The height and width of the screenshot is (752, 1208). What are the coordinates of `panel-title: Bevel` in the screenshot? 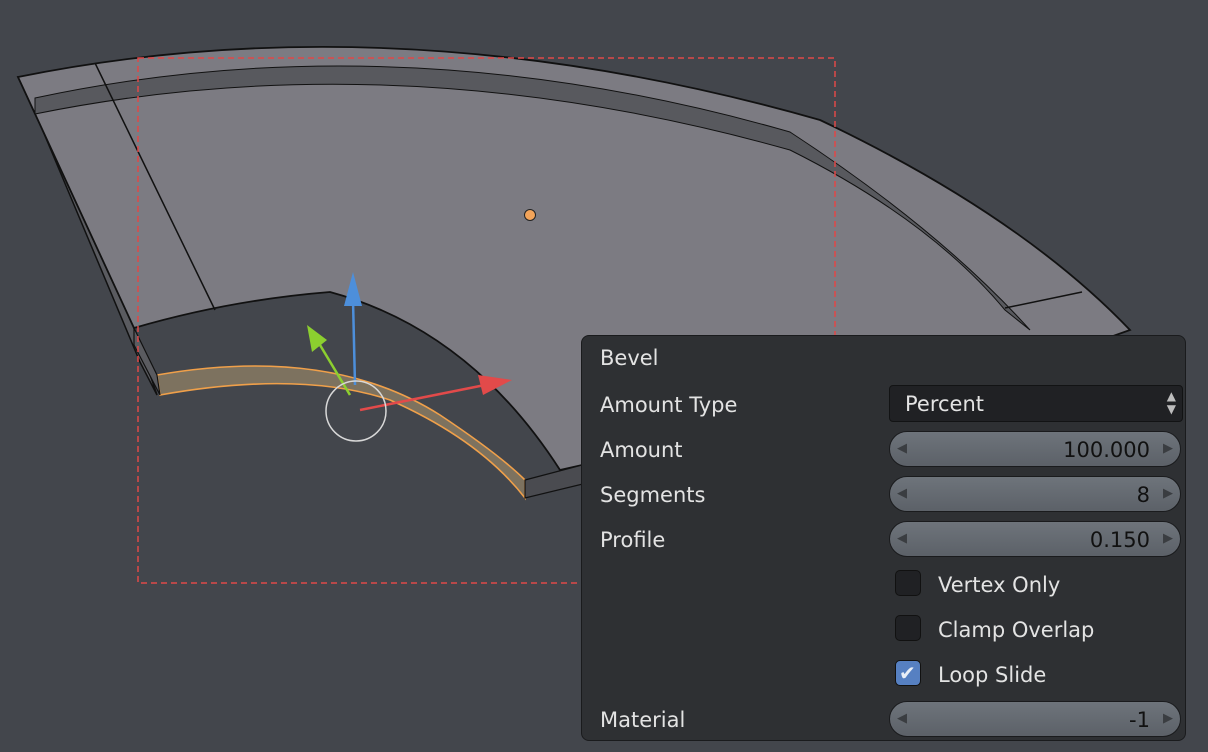 It's located at (629, 358).